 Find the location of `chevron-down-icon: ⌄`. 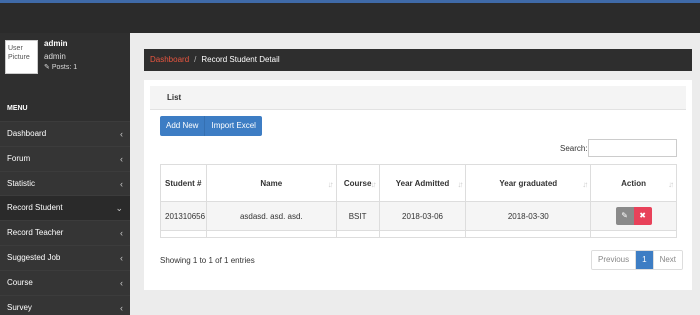

chevron-down-icon: ⌄ is located at coordinates (119, 208).